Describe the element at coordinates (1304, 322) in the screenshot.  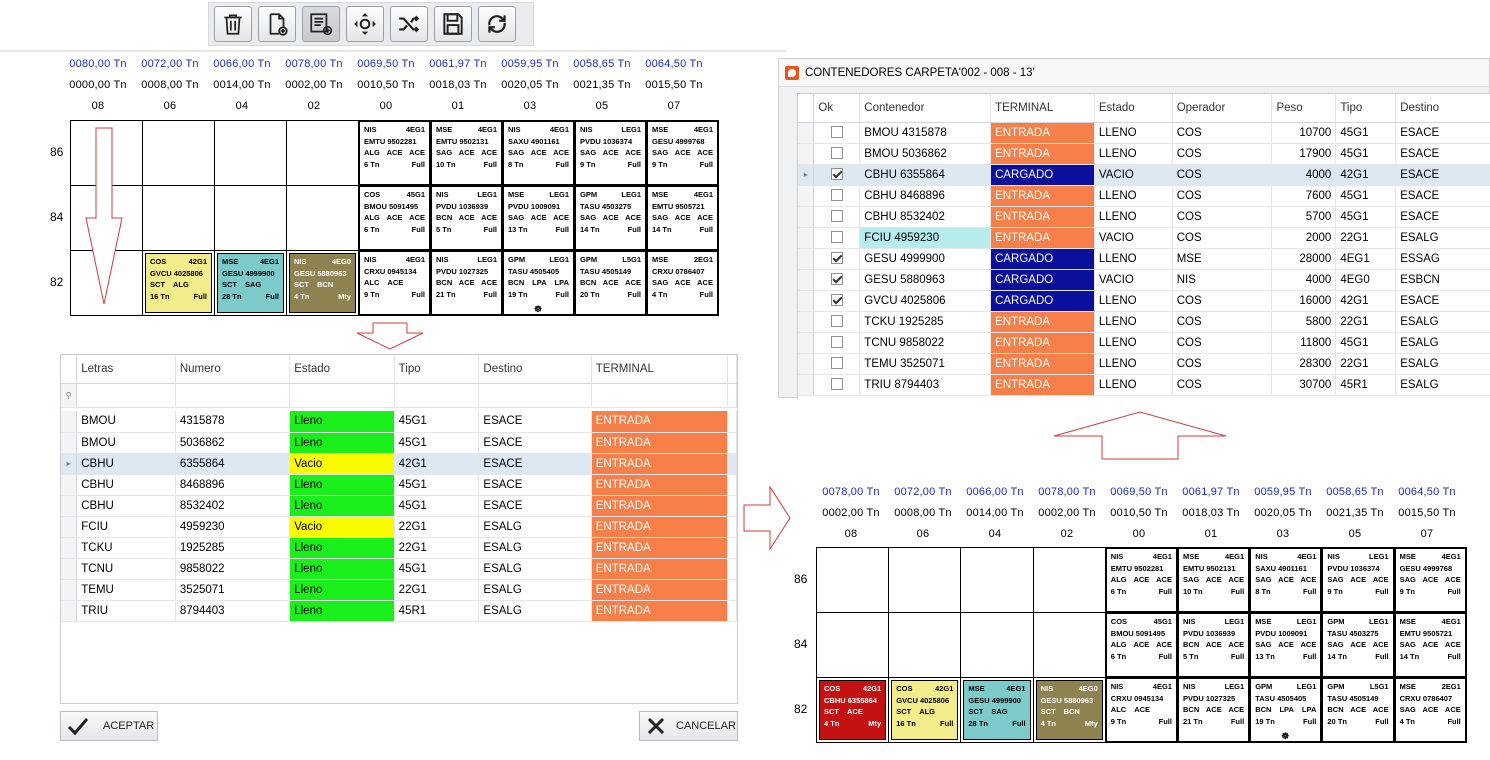
I see `cell: 5800` at that location.